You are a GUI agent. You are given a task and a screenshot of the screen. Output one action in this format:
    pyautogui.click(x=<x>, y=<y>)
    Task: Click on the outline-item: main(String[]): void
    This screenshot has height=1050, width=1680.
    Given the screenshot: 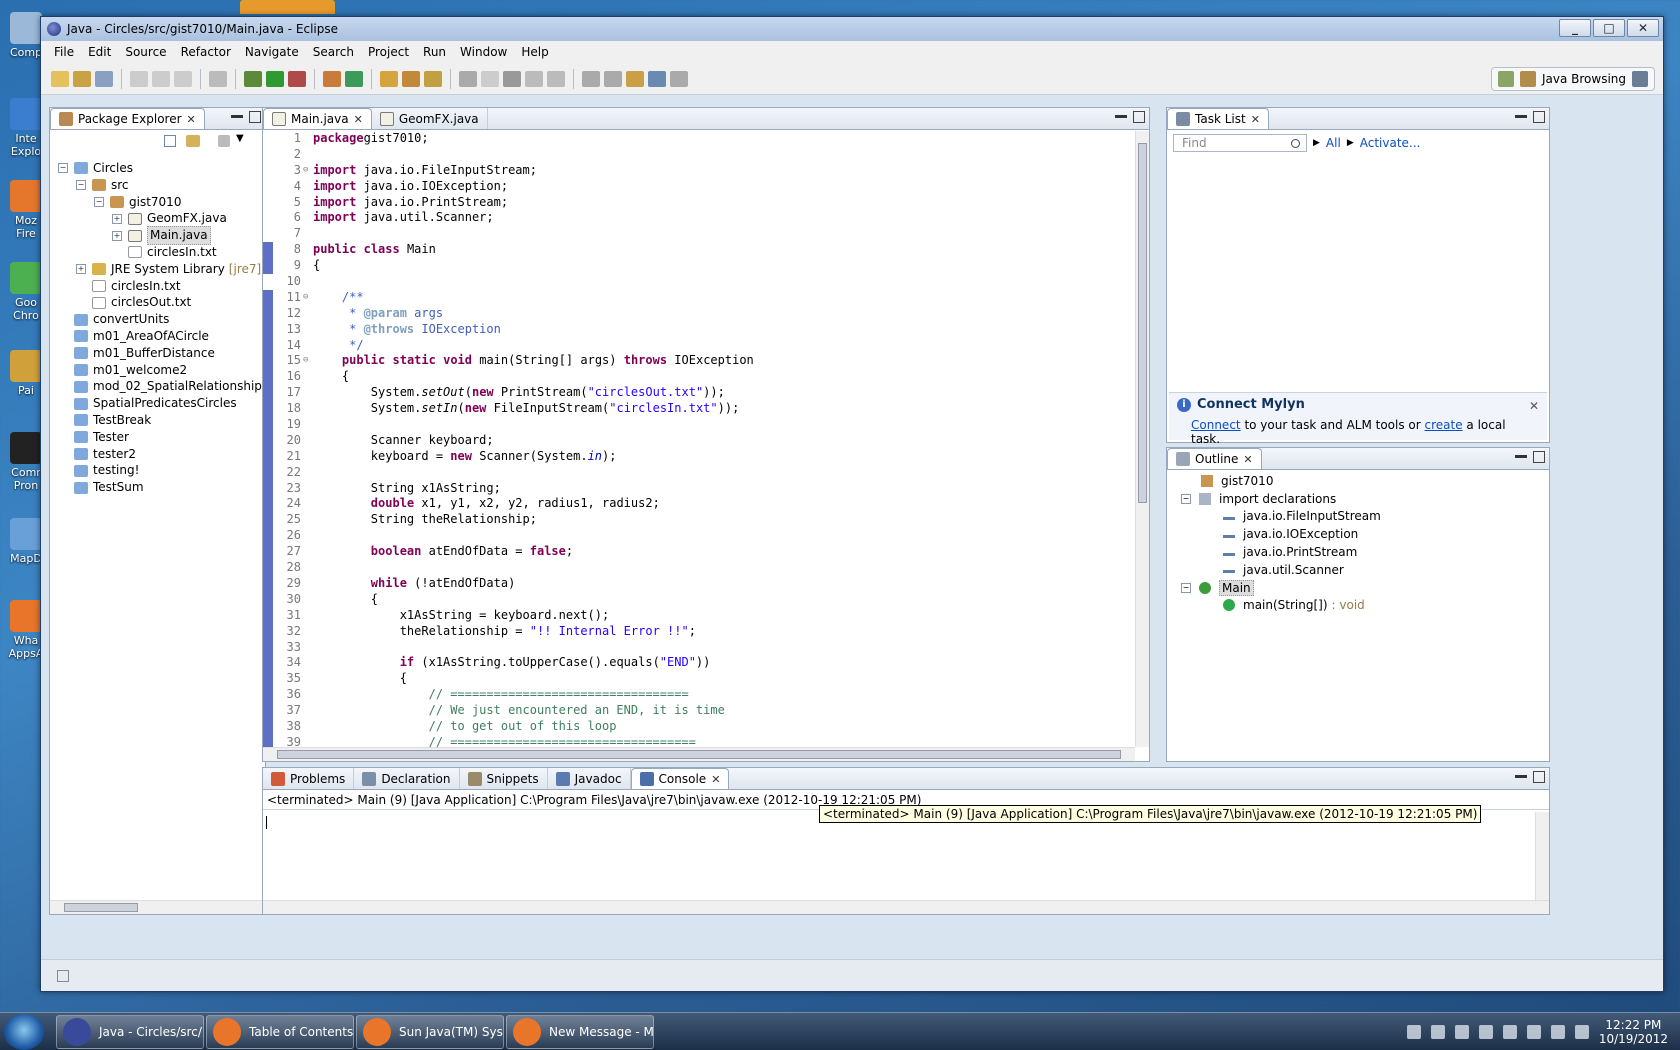 What is the action you would take?
    pyautogui.click(x=1365, y=606)
    